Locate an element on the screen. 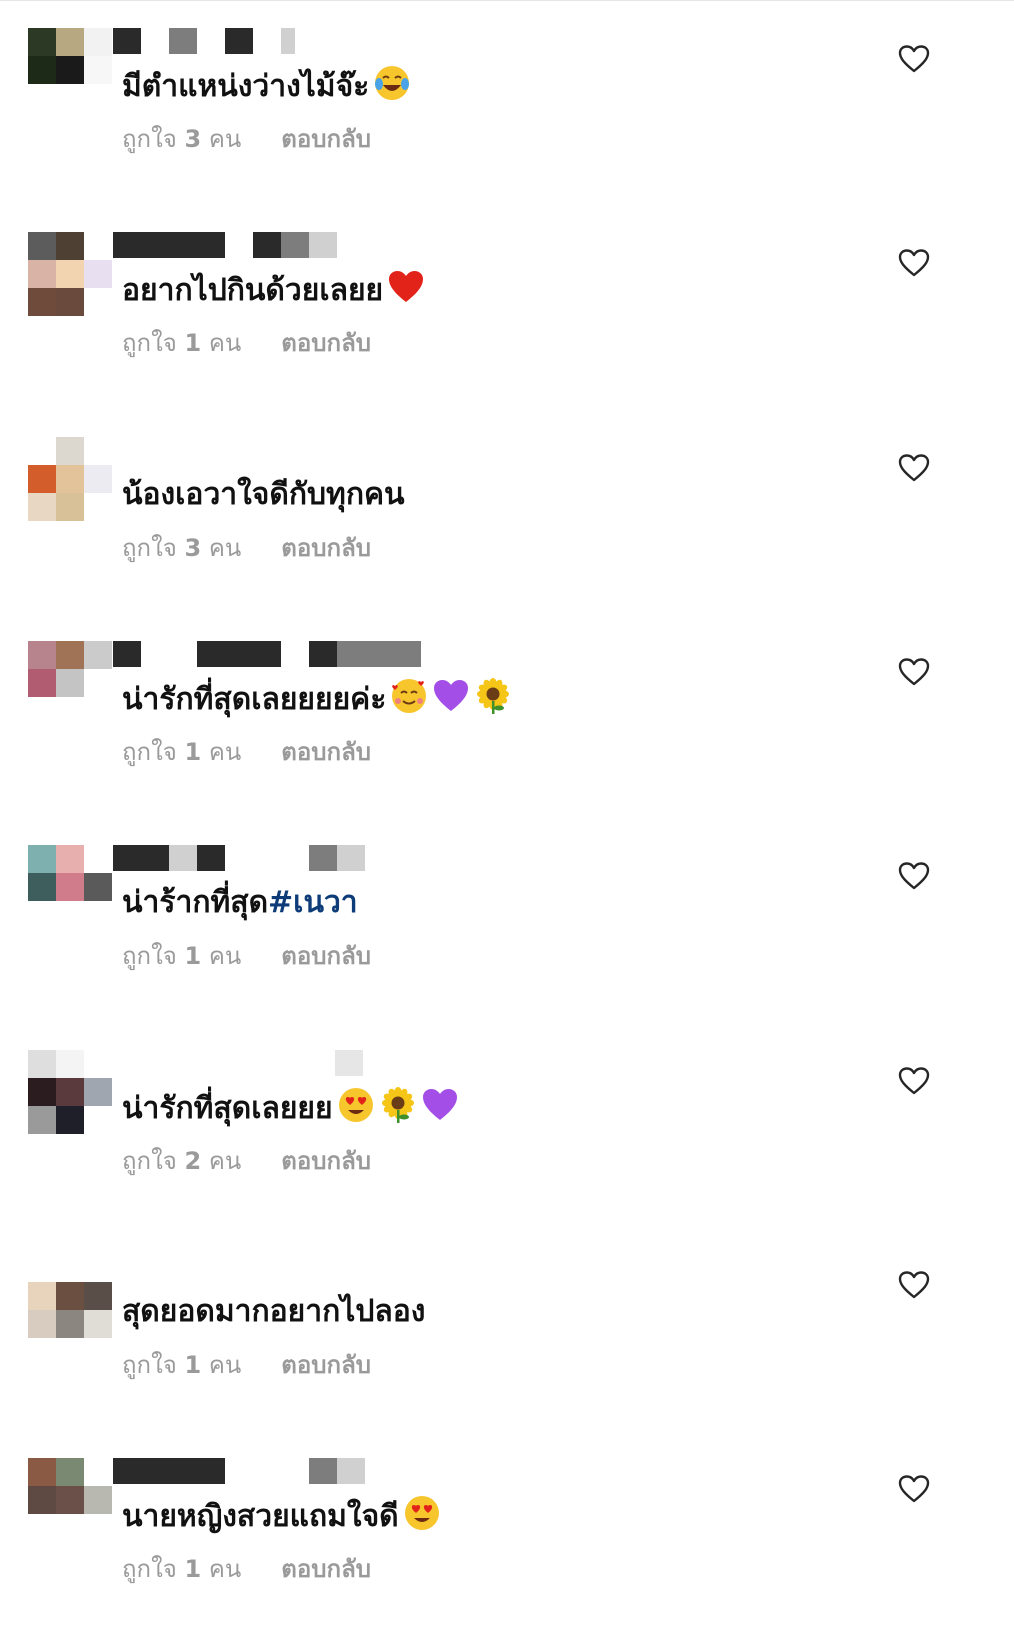 This screenshot has width=1014, height=1634. comment-body: น้องเอวาใจดีกับทุกคน is located at coordinates (263, 494).